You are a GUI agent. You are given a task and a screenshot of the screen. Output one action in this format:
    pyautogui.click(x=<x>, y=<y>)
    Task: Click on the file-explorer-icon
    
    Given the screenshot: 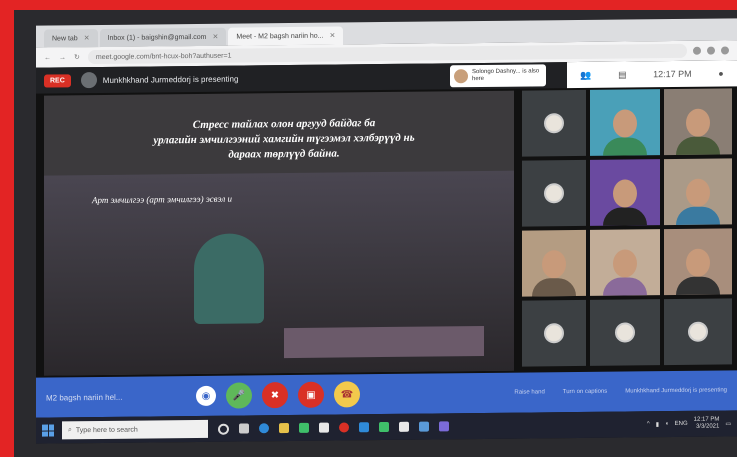 What is the action you would take?
    pyautogui.click(x=284, y=428)
    